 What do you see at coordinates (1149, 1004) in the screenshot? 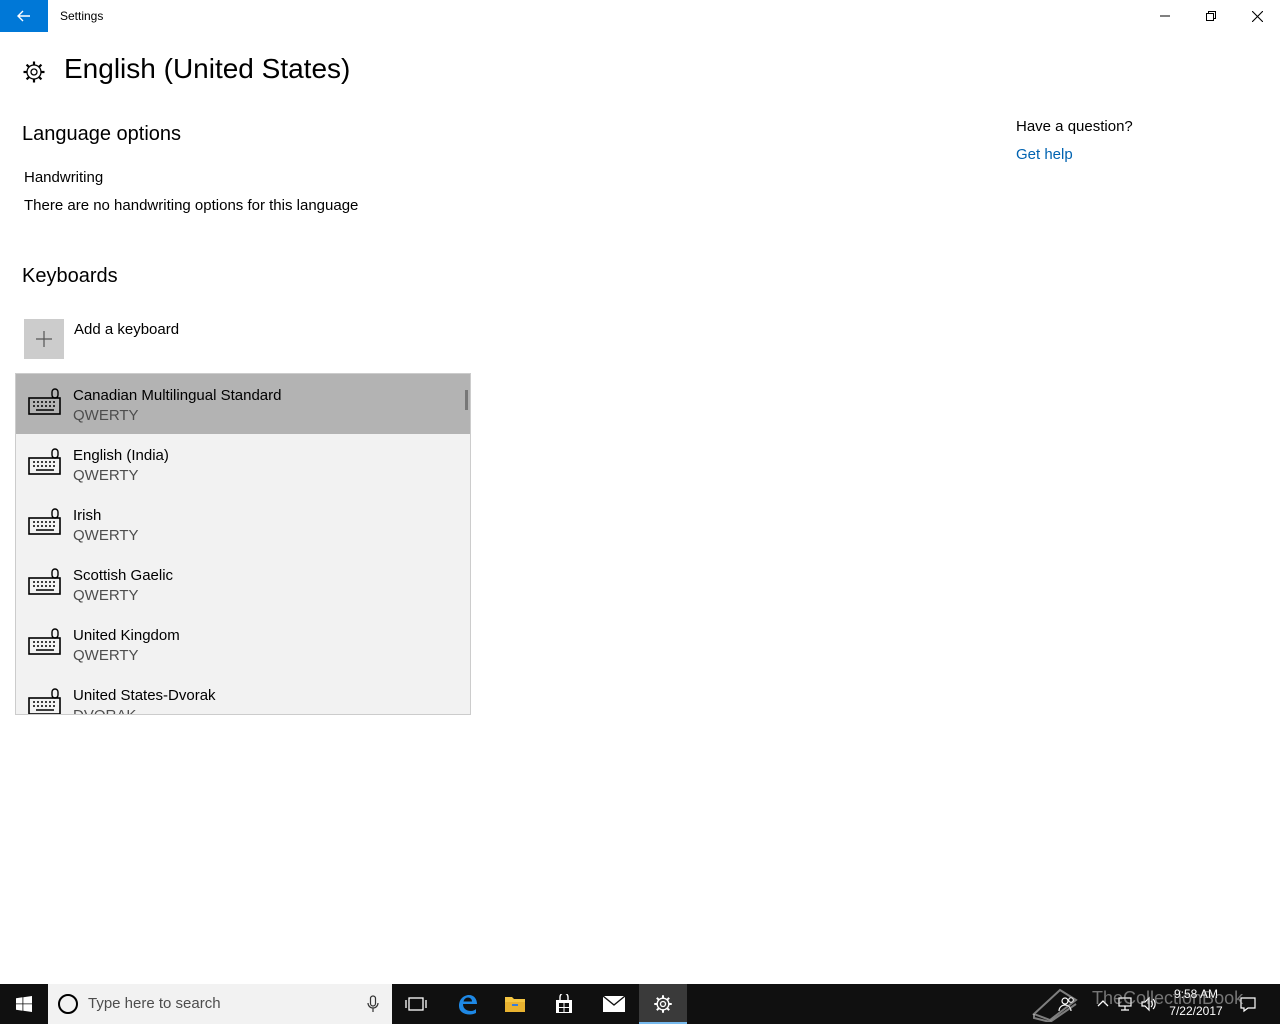
I see `volume-icon` at bounding box center [1149, 1004].